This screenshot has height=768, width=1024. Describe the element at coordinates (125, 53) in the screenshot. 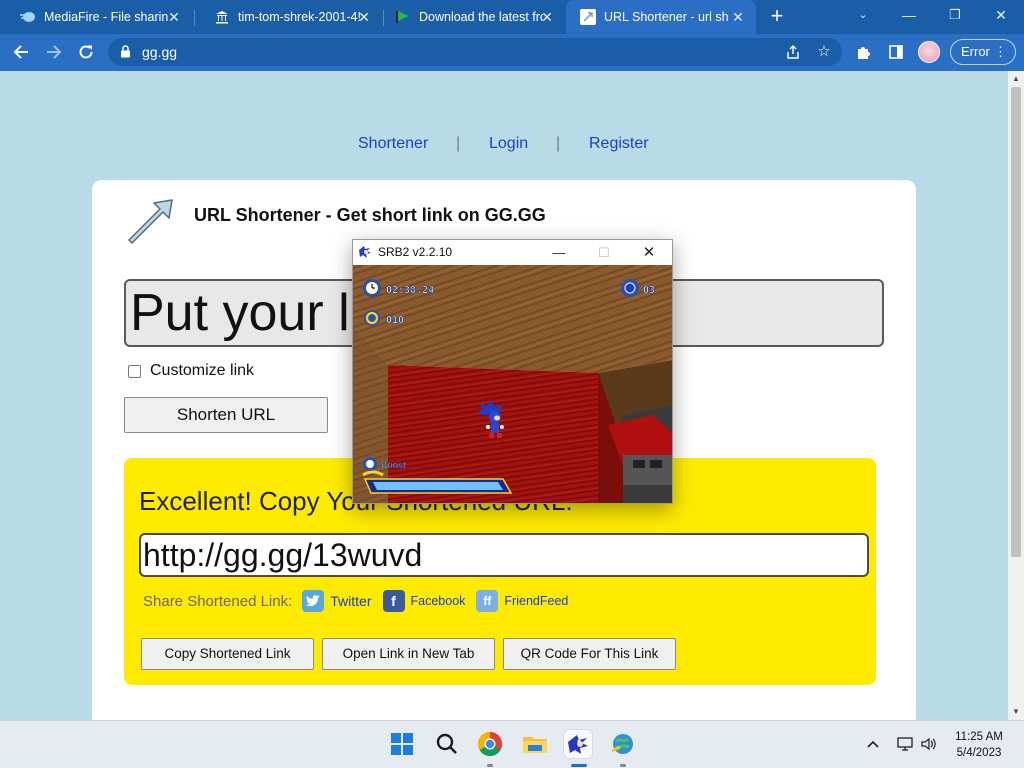

I see `lock-icon` at that location.